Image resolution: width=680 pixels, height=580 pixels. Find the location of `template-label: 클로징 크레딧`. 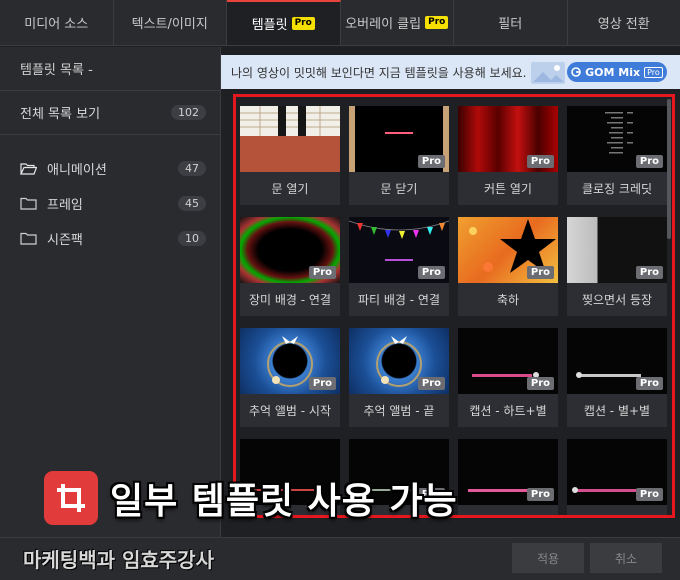

template-label: 클로징 크레딧 is located at coordinates (617, 189).